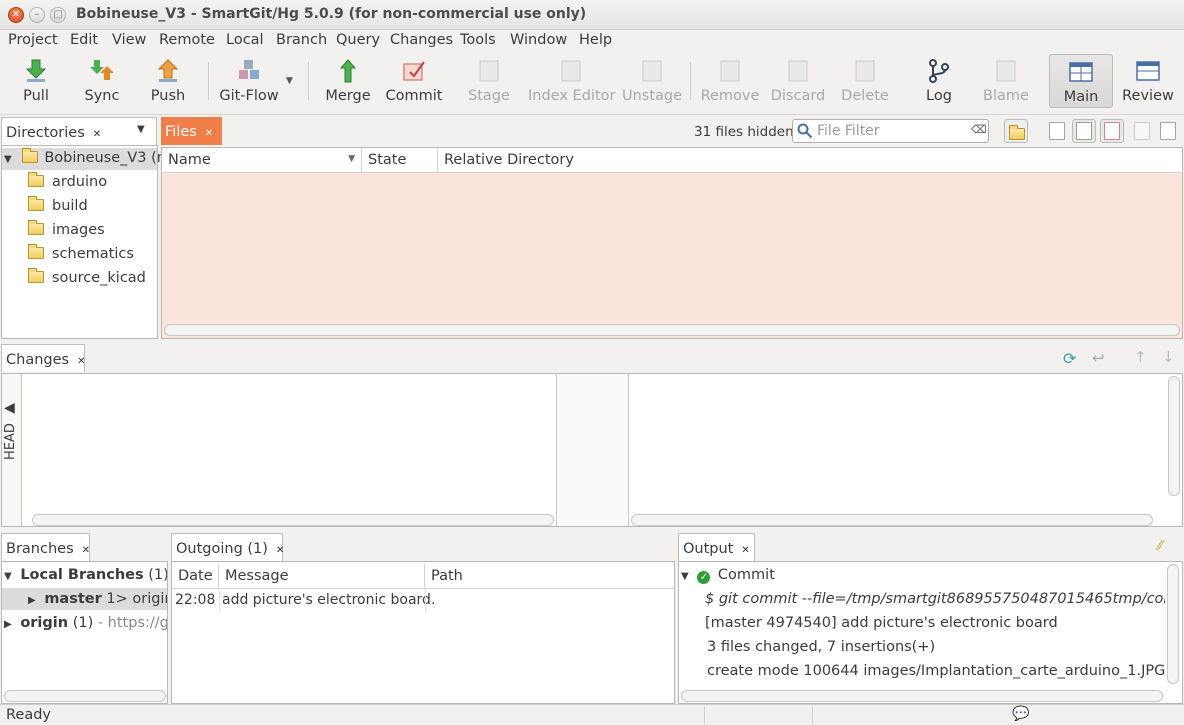 This screenshot has width=1184, height=725. I want to click on menu-branch: Branch, so click(301, 40).